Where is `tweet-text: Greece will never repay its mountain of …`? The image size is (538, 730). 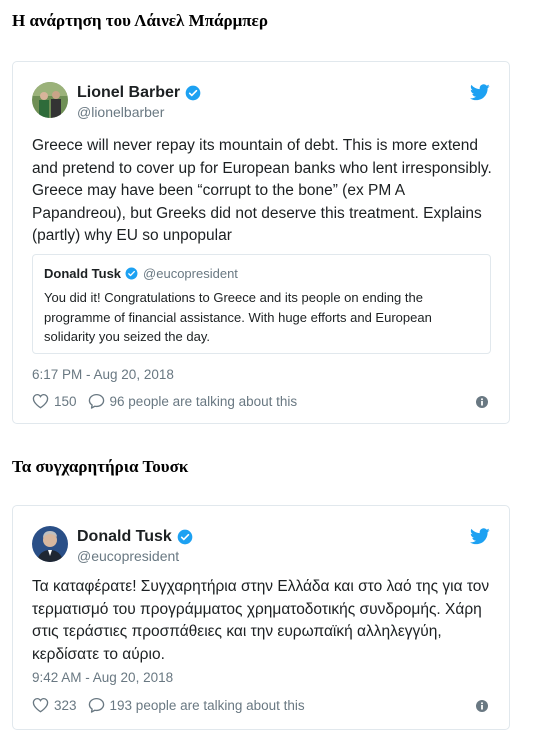
tweet-text: Greece will never repay its mountain of … is located at coordinates (262, 190).